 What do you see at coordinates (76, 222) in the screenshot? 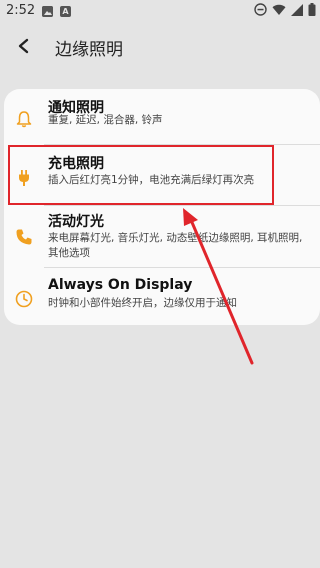
I see `item-title: 活动灯光` at bounding box center [76, 222].